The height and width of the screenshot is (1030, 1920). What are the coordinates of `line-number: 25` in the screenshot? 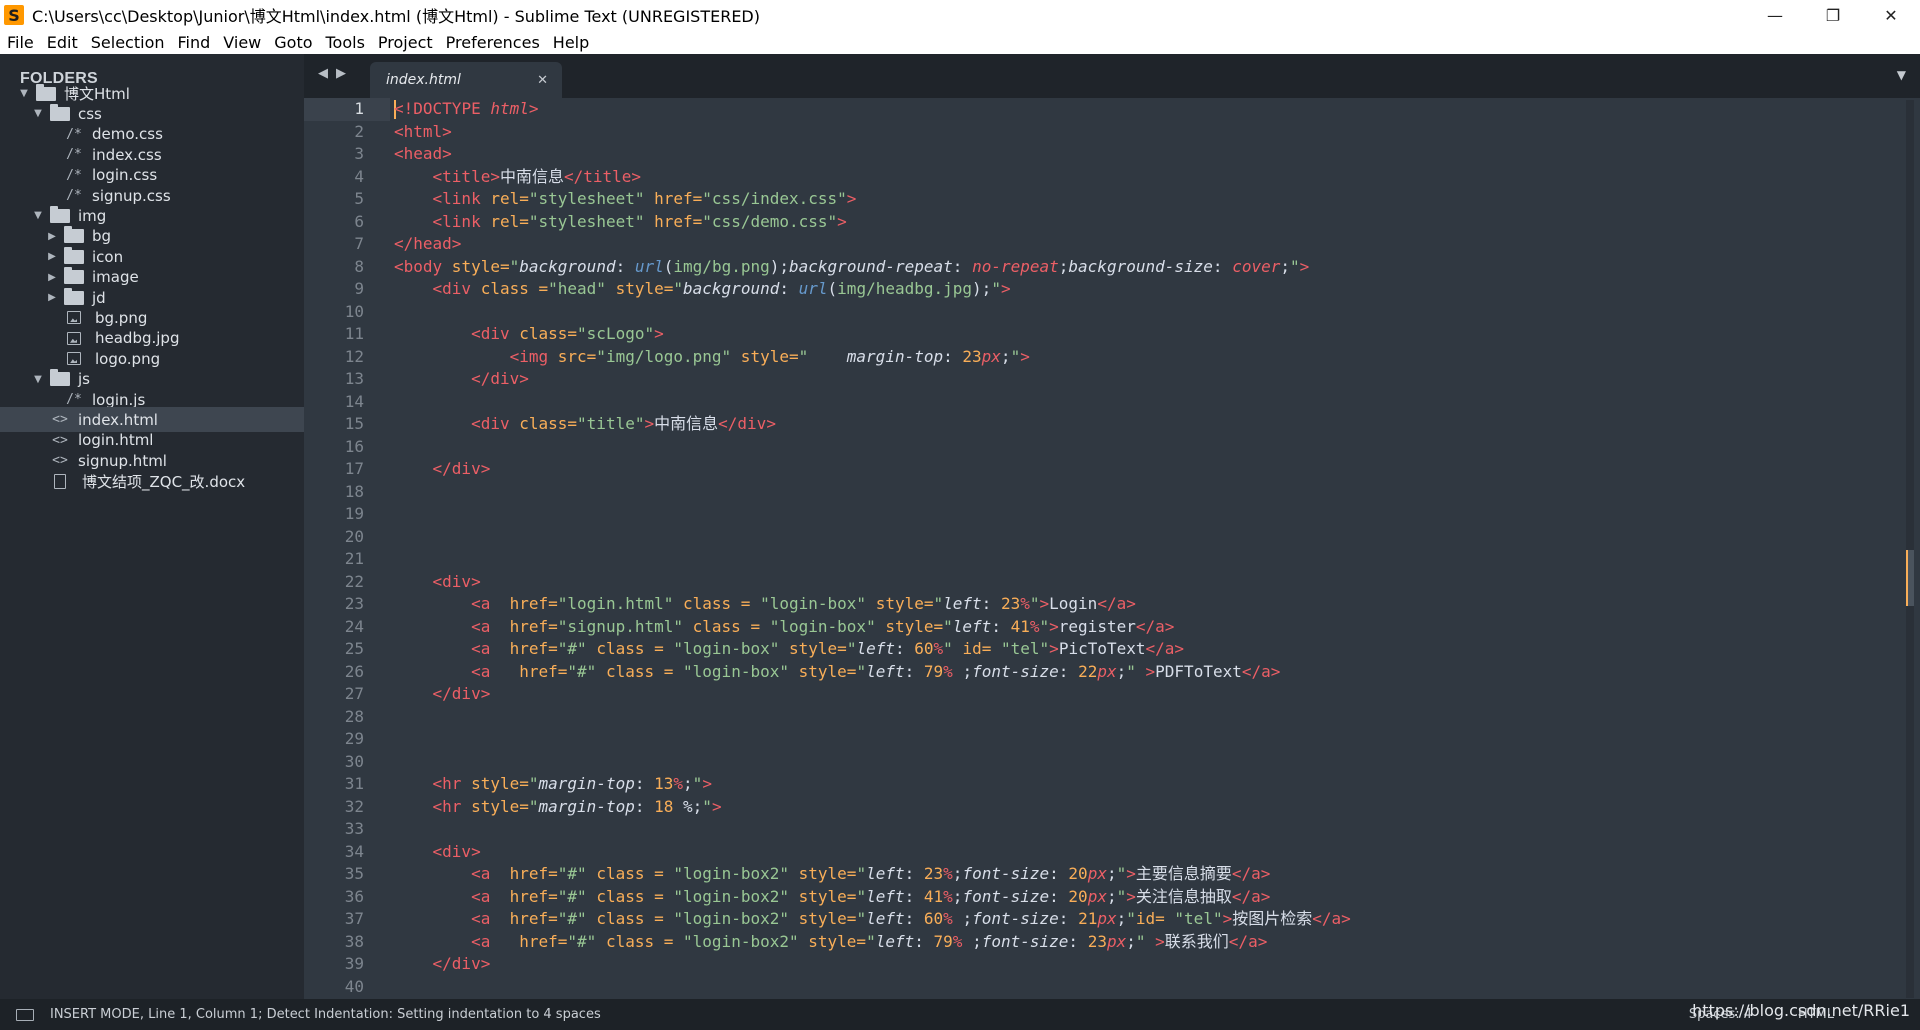 It's located at (354, 648).